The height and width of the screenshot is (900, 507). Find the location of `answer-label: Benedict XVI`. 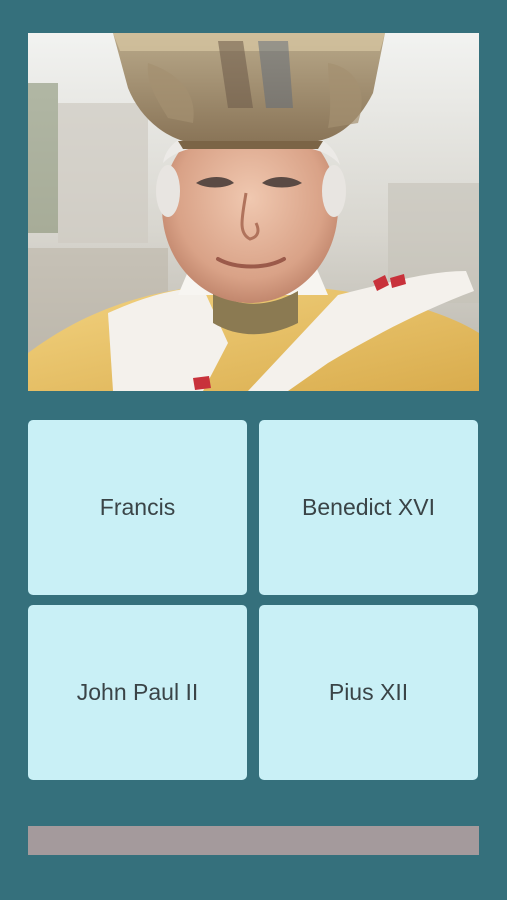

answer-label: Benedict XVI is located at coordinates (368, 507).